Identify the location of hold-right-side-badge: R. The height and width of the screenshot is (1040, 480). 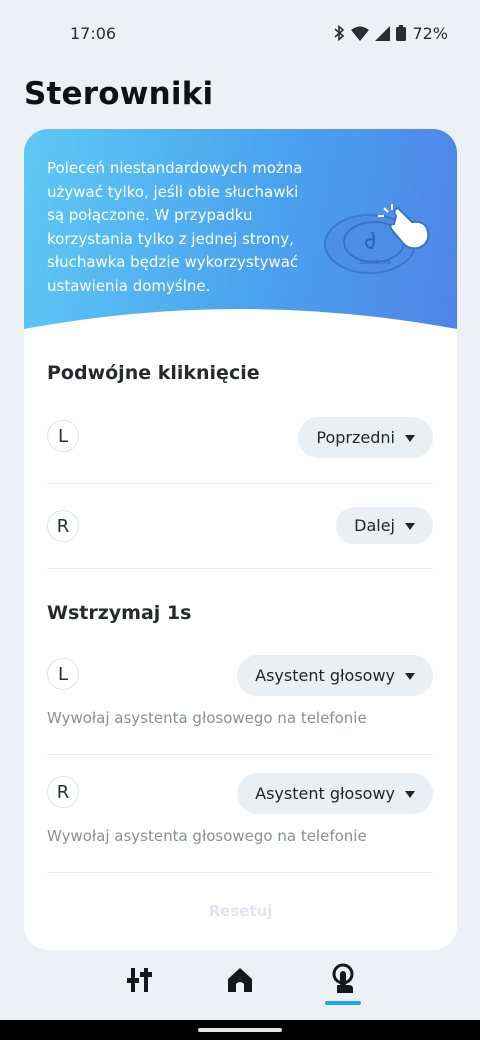
(63, 792).